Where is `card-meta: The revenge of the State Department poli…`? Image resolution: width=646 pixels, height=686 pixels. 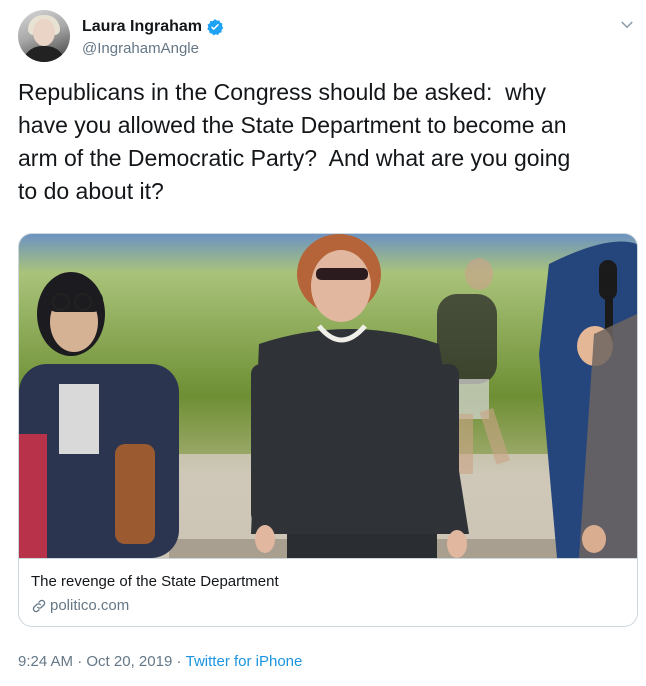 card-meta: The revenge of the State Department poli… is located at coordinates (328, 592).